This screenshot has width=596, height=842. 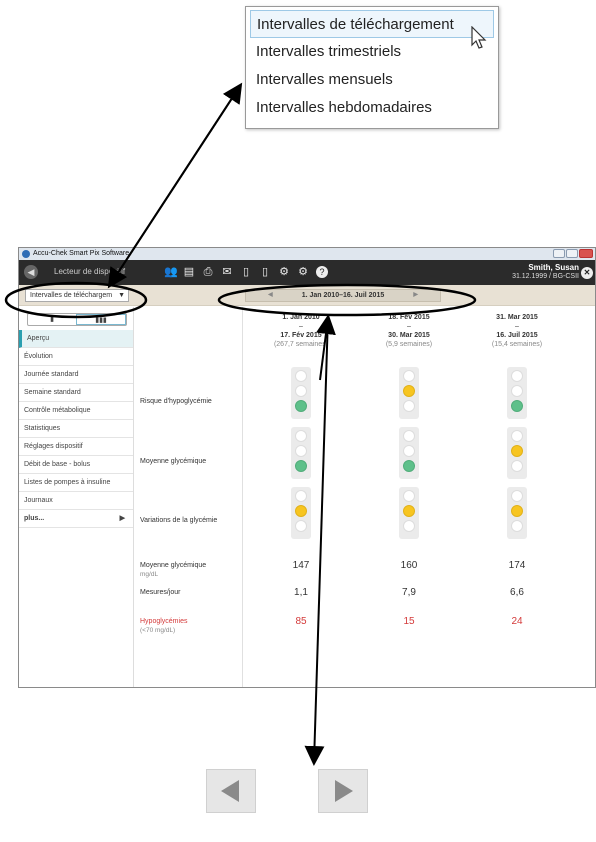 What do you see at coordinates (76, 357) in the screenshot?
I see `sidebar-item-evolution: Évolution` at bounding box center [76, 357].